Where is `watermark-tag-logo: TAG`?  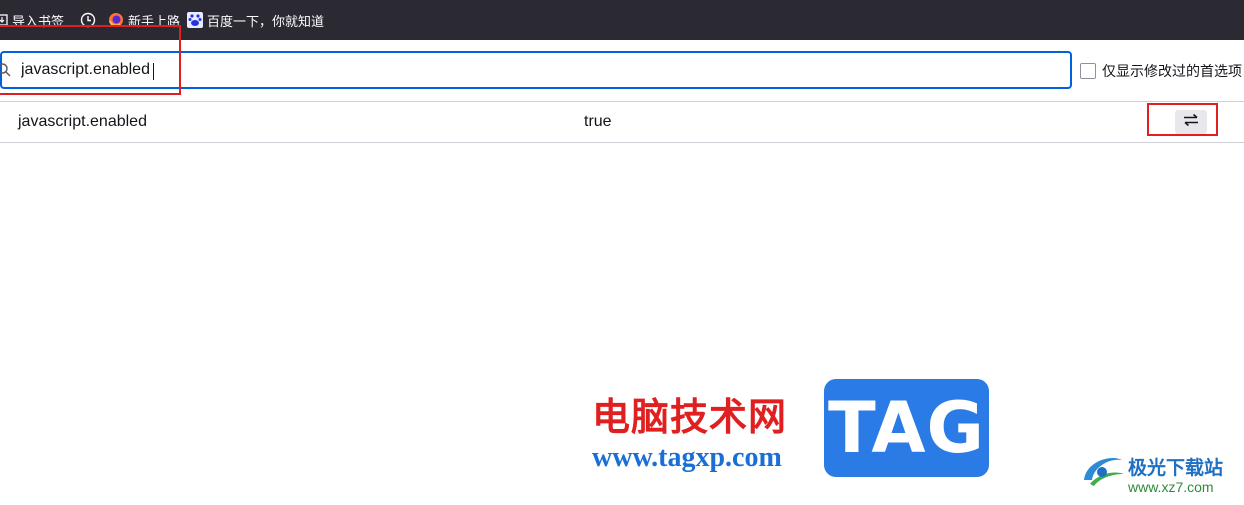 watermark-tag-logo: TAG is located at coordinates (906, 428).